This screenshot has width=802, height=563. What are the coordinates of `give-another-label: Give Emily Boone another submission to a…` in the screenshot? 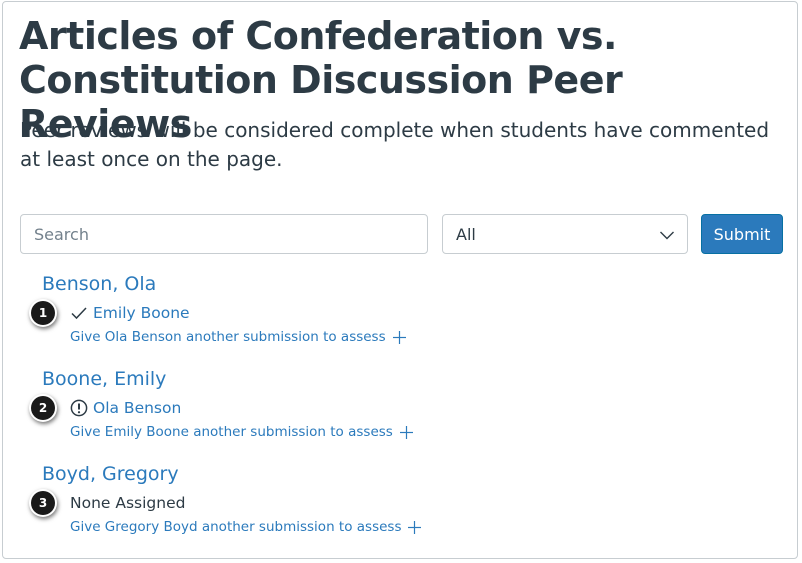 It's located at (231, 432).